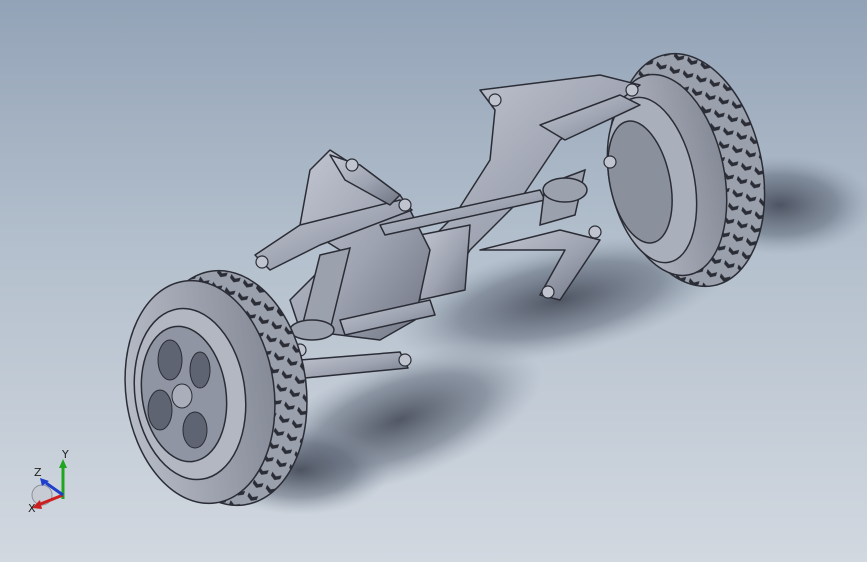 The image size is (867, 562). I want to click on view-triad: Y X Z, so click(52, 483).